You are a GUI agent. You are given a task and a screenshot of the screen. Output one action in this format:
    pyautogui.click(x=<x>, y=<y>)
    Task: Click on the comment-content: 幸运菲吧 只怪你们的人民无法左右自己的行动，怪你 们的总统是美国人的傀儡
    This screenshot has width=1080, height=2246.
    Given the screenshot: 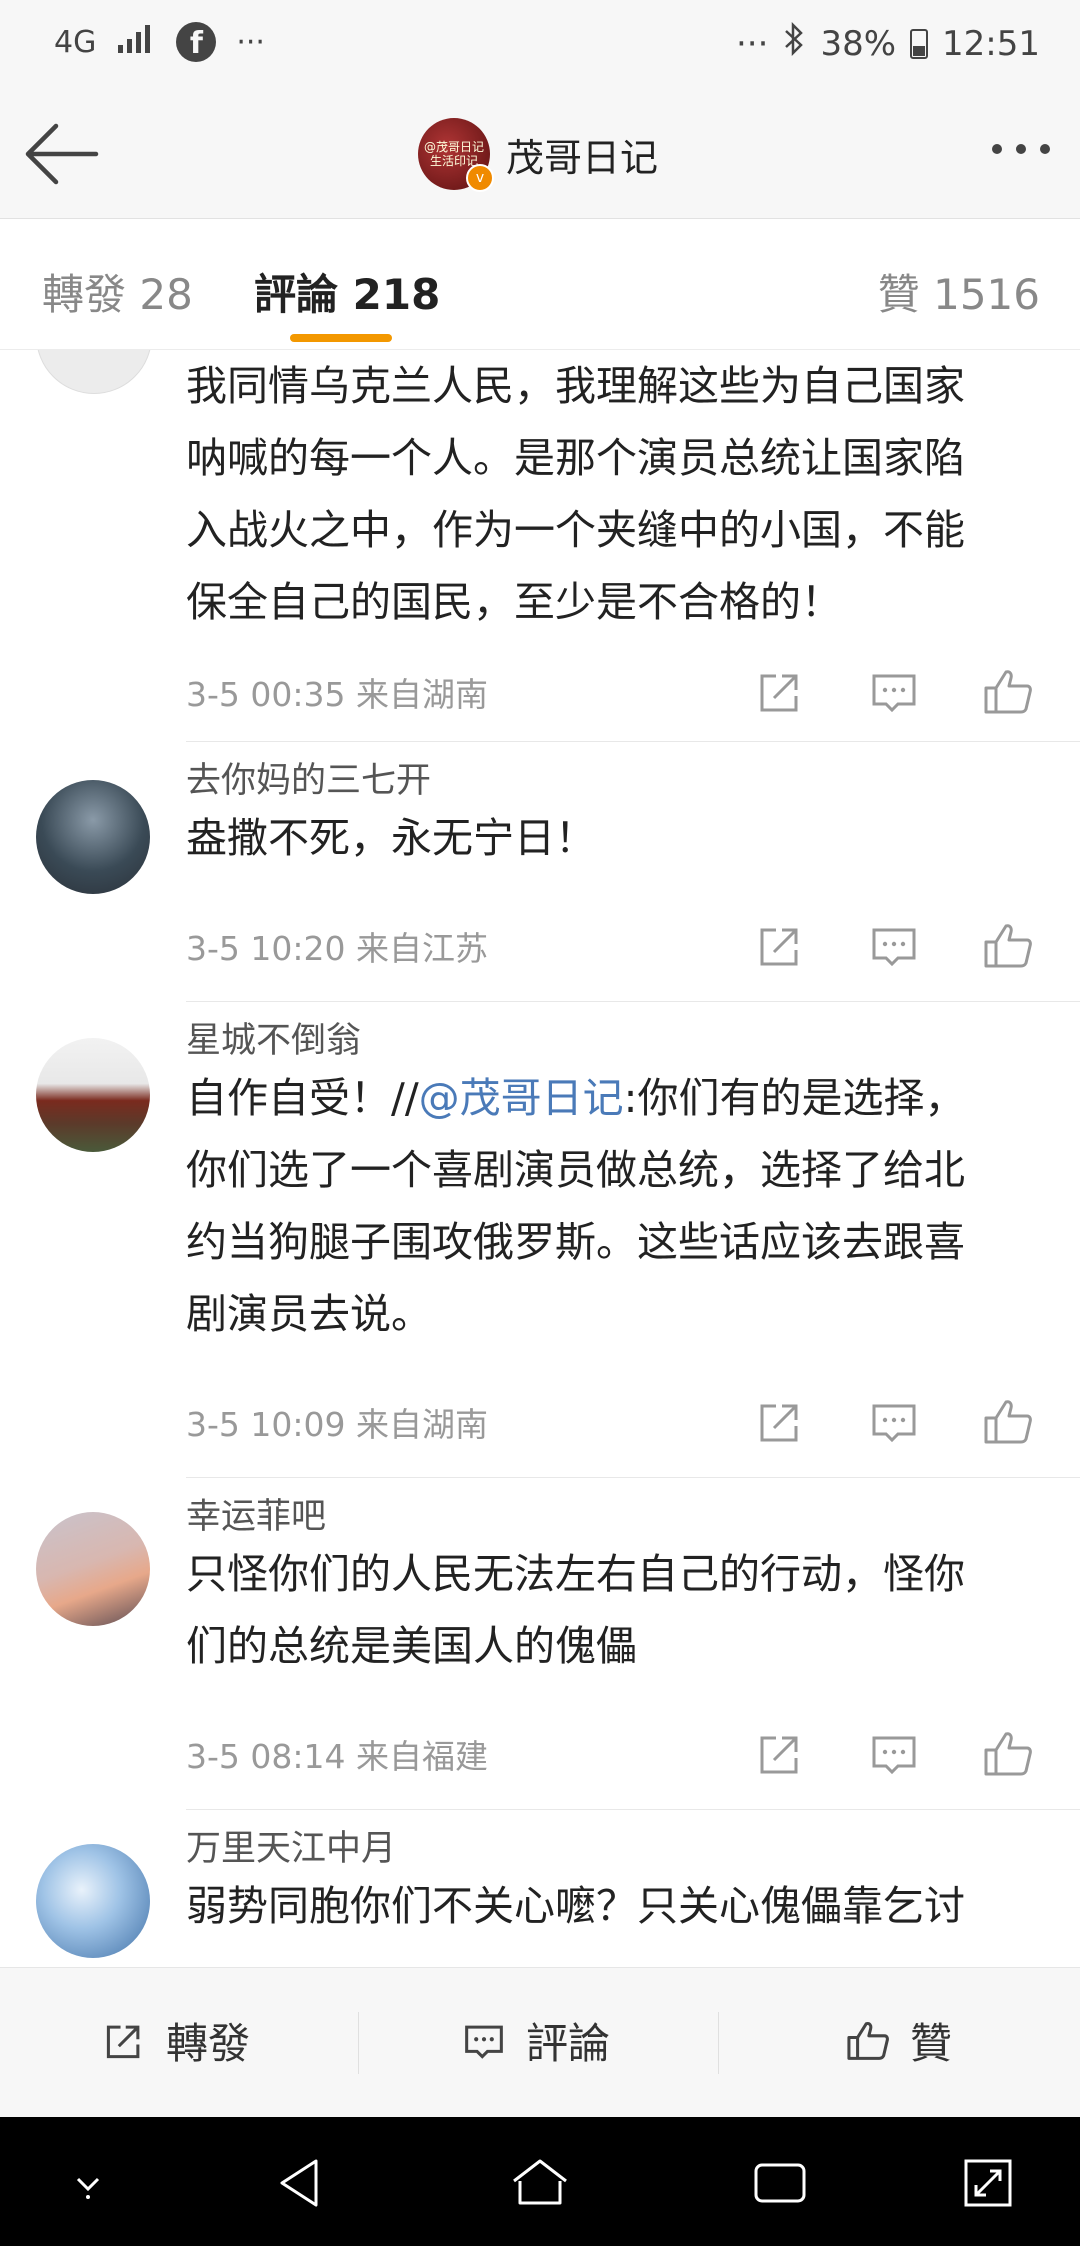 What is the action you would take?
    pyautogui.click(x=616, y=1589)
    